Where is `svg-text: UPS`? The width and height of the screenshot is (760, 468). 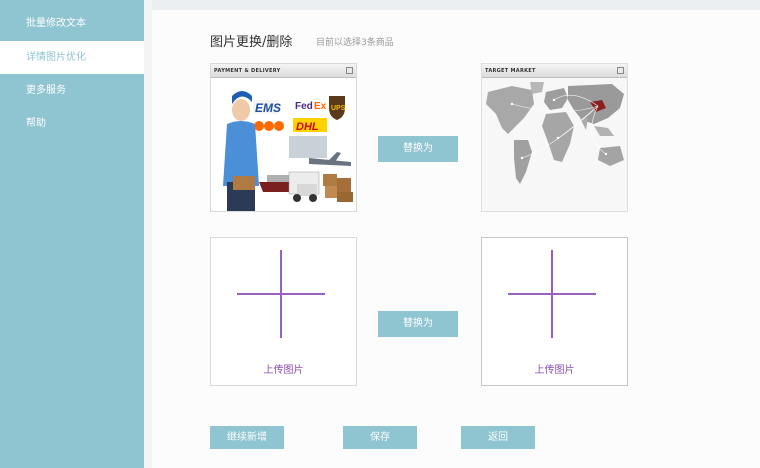
svg-text: UPS is located at coordinates (338, 108).